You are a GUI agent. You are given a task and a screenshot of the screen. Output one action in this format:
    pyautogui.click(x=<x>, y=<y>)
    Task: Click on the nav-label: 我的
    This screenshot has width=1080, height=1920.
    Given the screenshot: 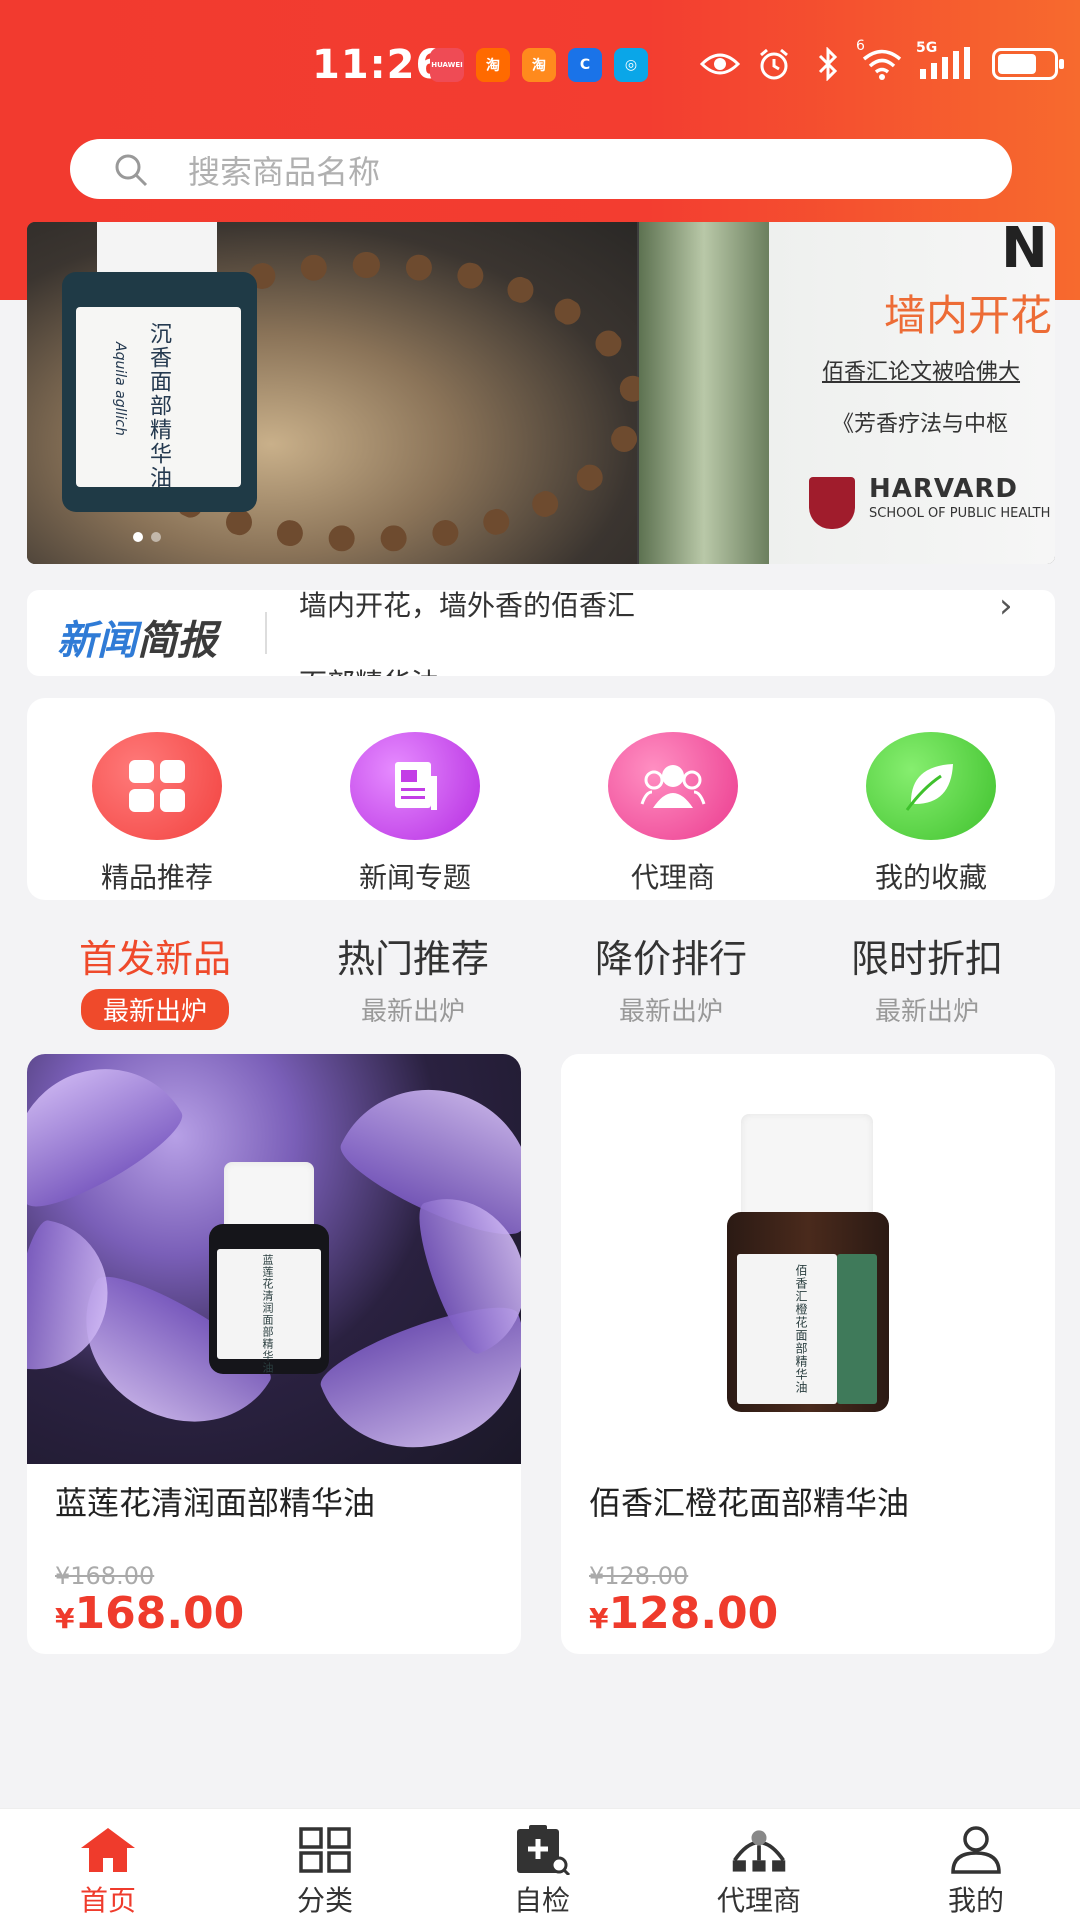 What is the action you would take?
    pyautogui.click(x=975, y=1900)
    